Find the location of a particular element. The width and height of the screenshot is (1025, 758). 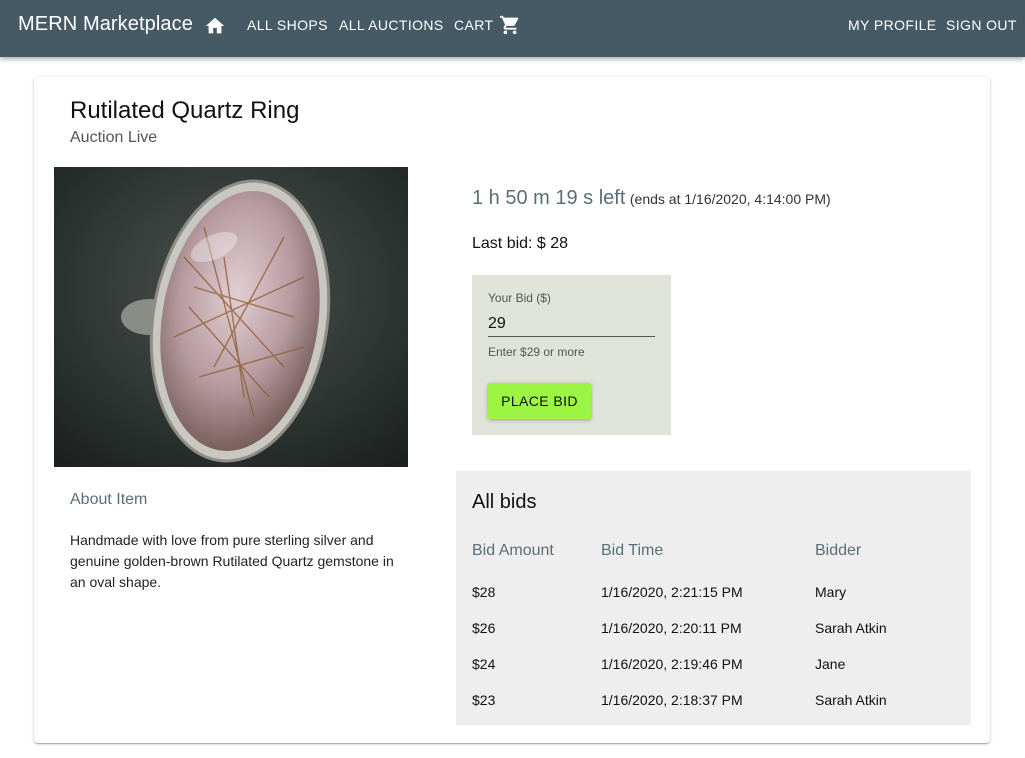

bid-form: Your Bid ($) Enter $29 or more PLACE BID is located at coordinates (571, 355).